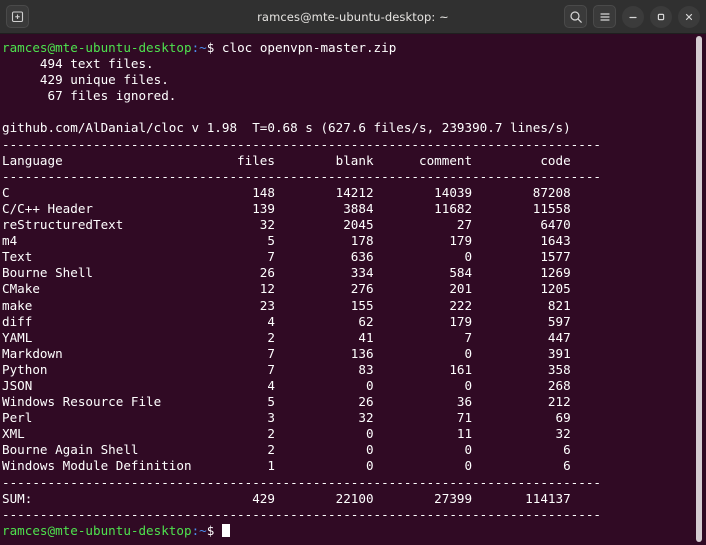 The height and width of the screenshot is (545, 706). What do you see at coordinates (286, 257) in the screenshot?
I see `row-text: Text 7 636 0 1577` at bounding box center [286, 257].